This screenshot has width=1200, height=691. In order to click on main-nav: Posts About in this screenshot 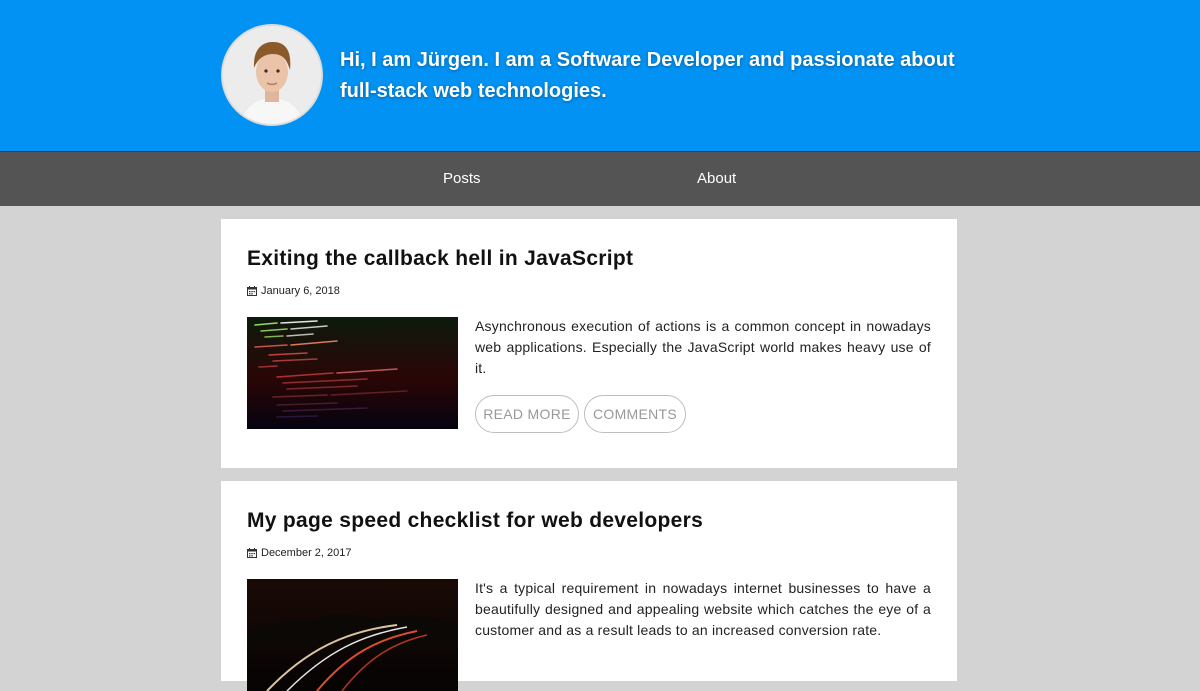, I will do `click(600, 178)`.